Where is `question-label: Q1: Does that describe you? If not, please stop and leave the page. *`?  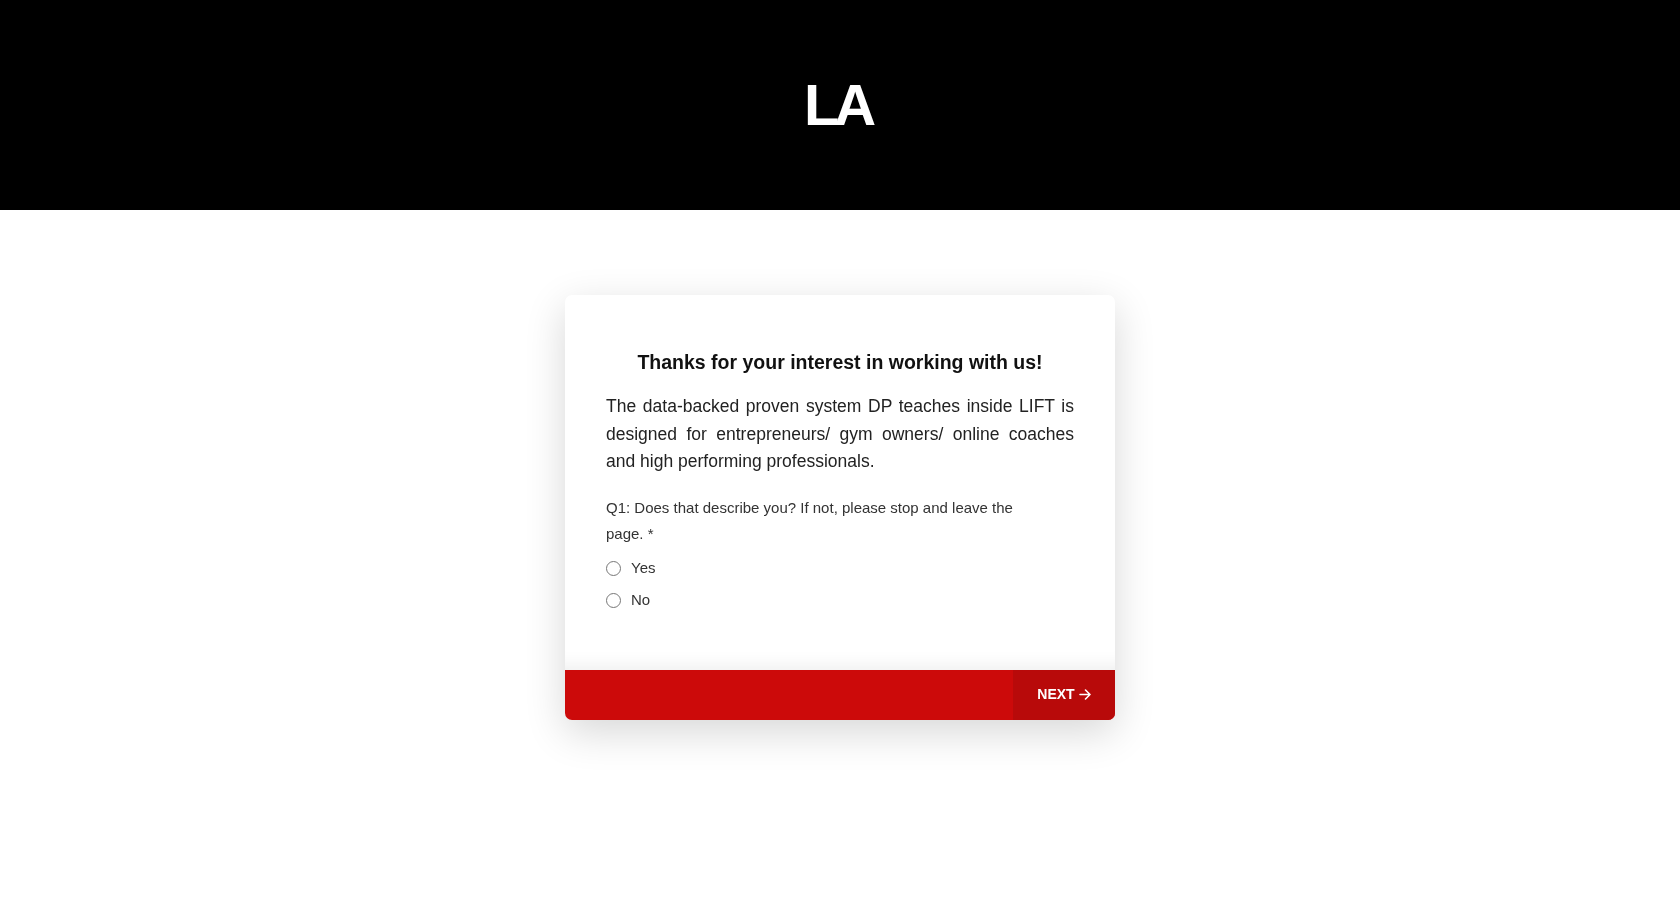 question-label: Q1: Does that describe you? If not, please stop and leave the page. * is located at coordinates (810, 520).